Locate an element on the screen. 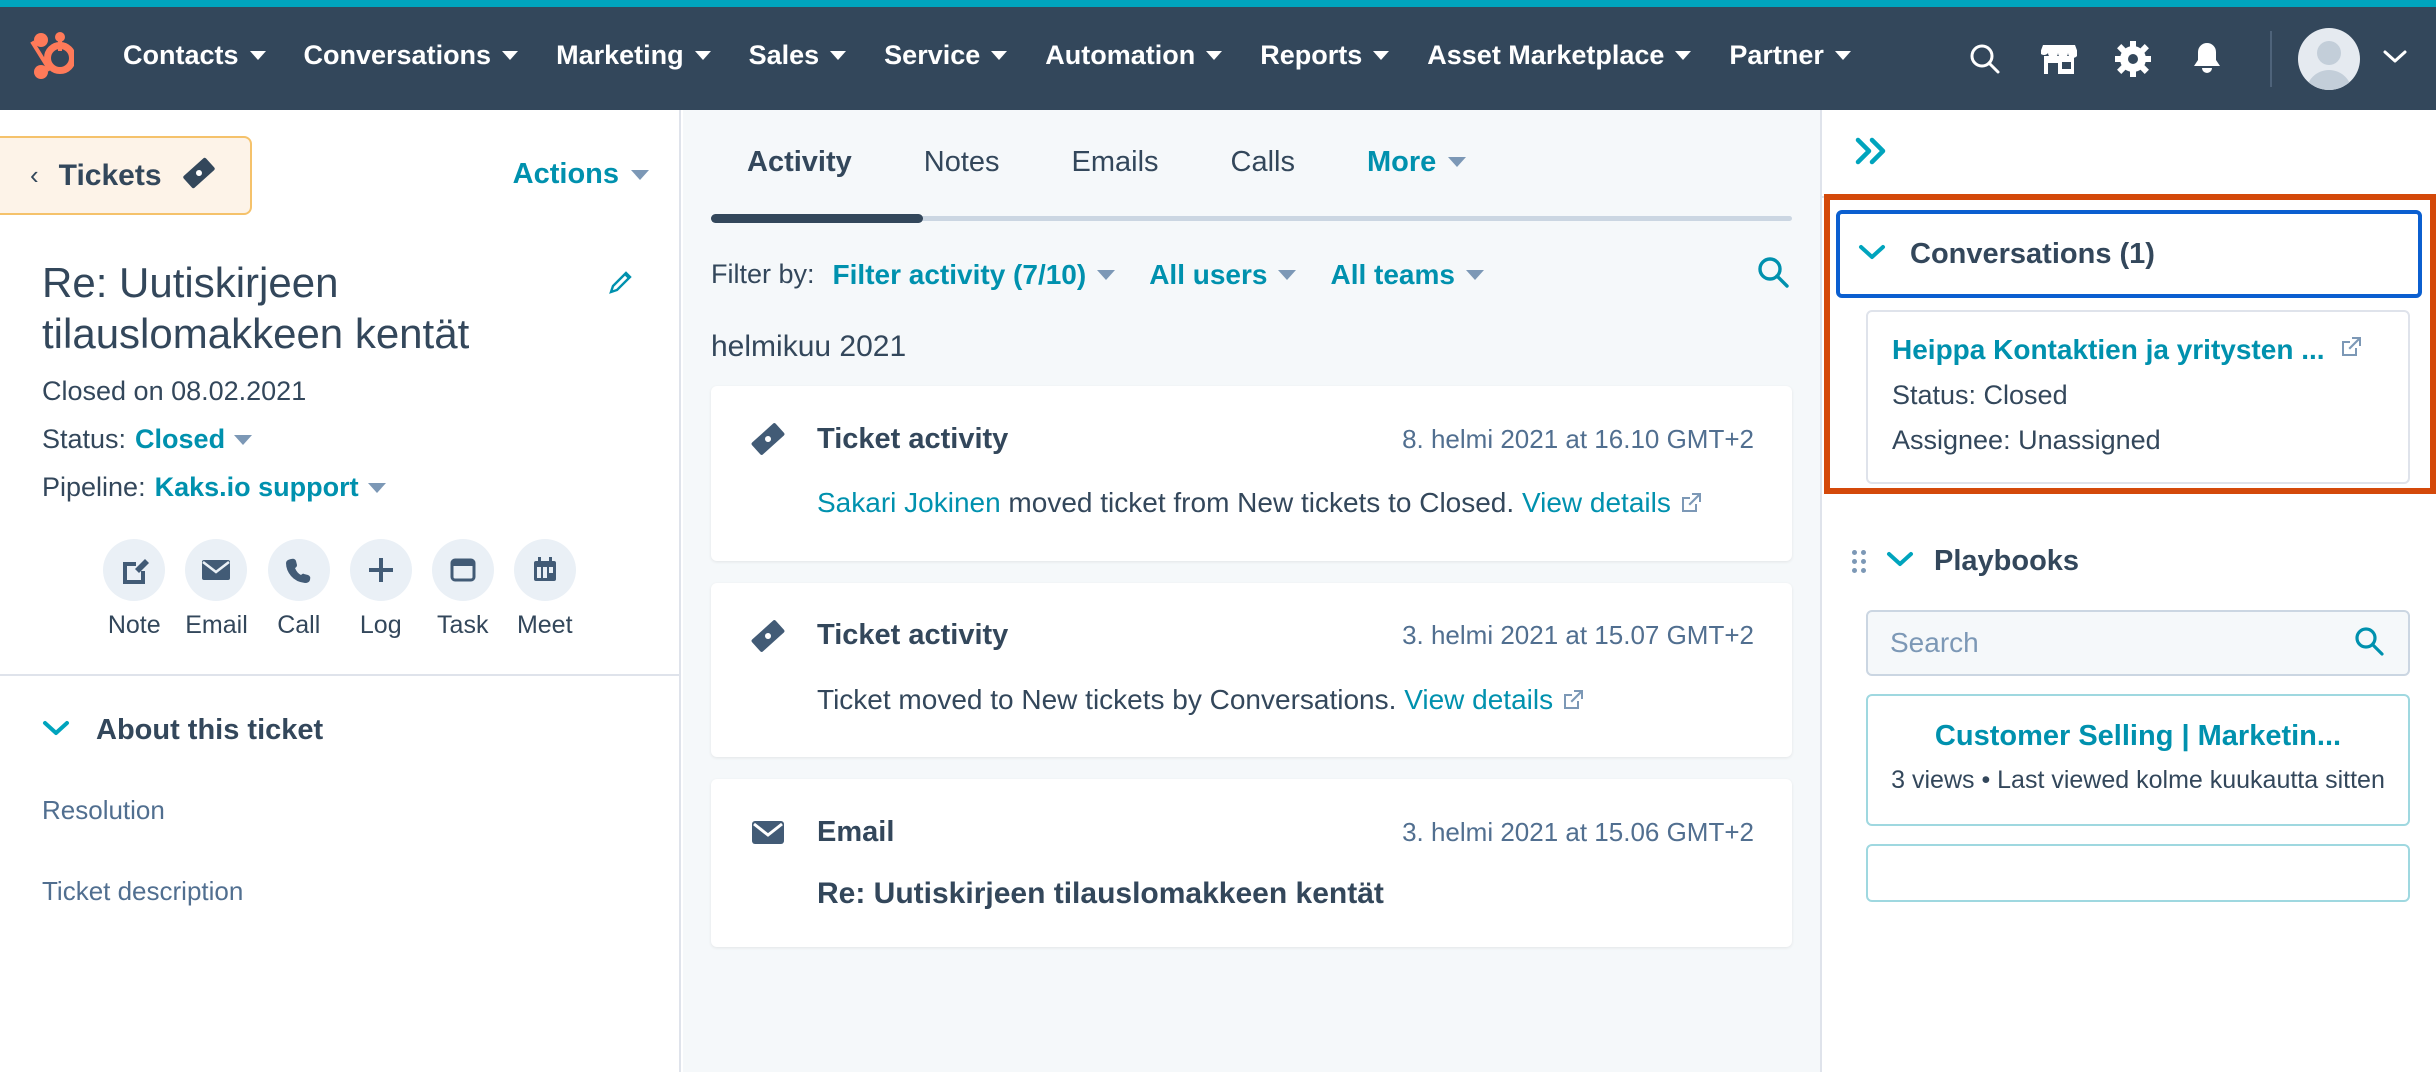 The height and width of the screenshot is (1072, 2436). drag-handle-icon is located at coordinates (1859, 561).